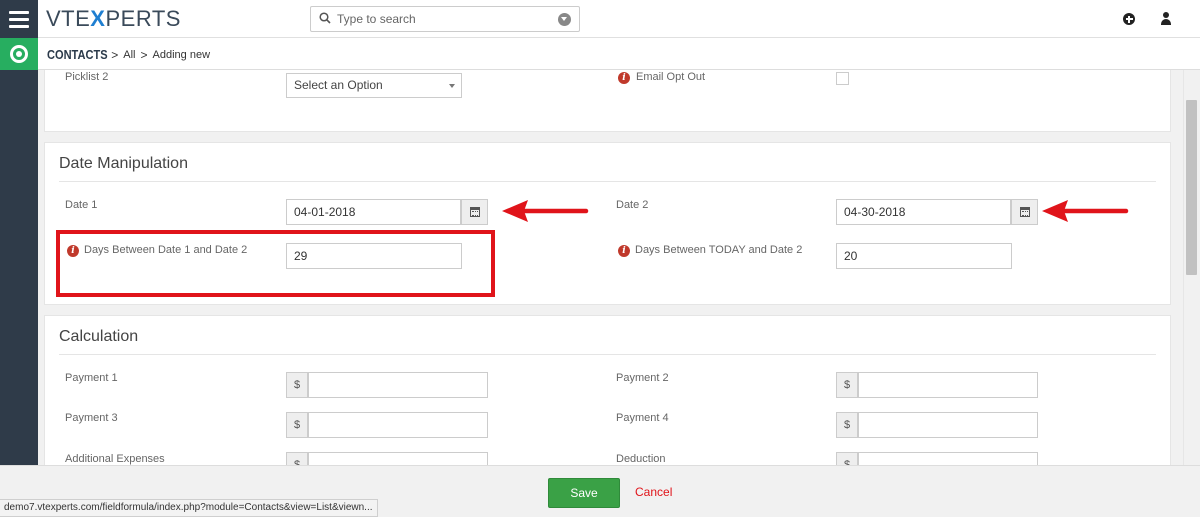 This screenshot has height=517, width=1200. I want to click on user-menu-icon, so click(1166, 18).